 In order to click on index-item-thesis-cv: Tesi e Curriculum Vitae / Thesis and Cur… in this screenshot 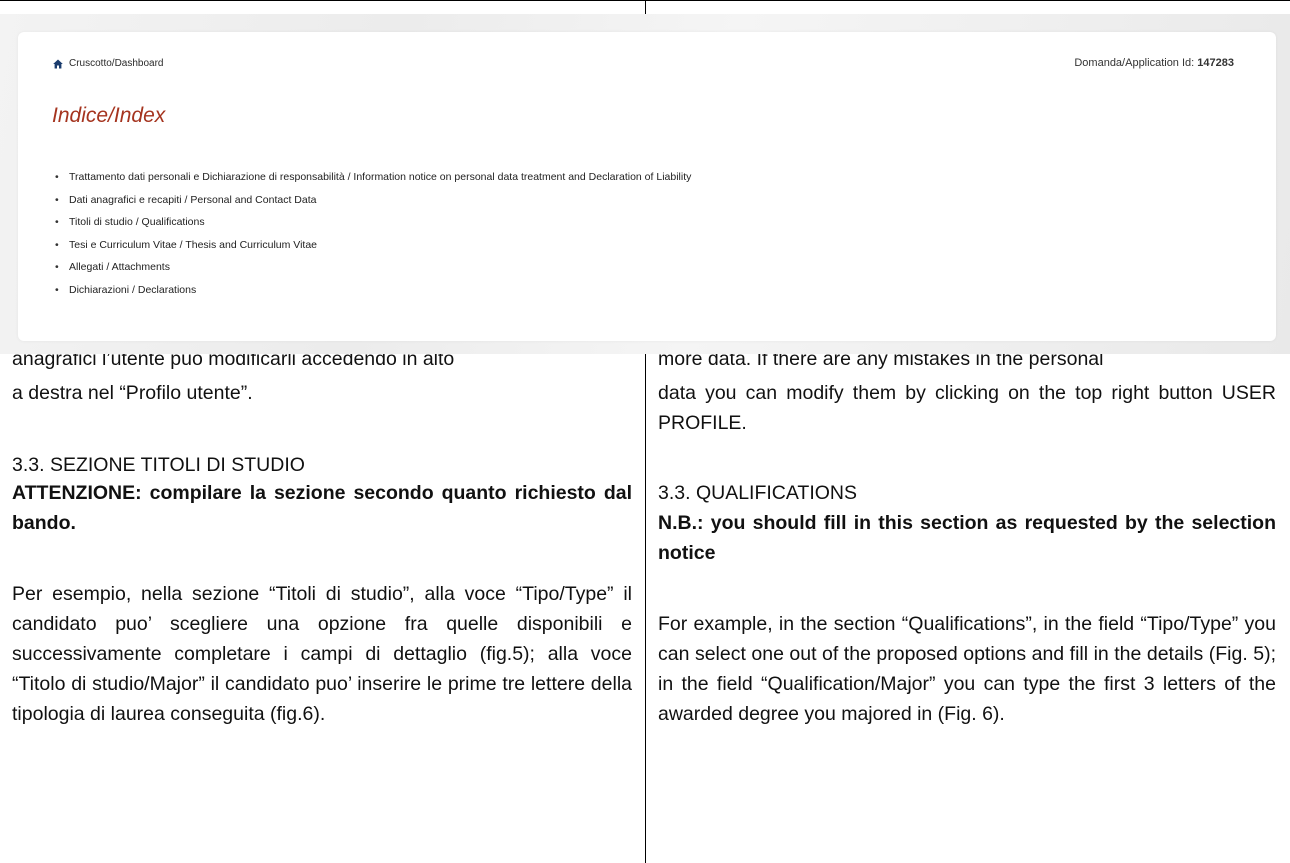, I will do `click(371, 249)`.